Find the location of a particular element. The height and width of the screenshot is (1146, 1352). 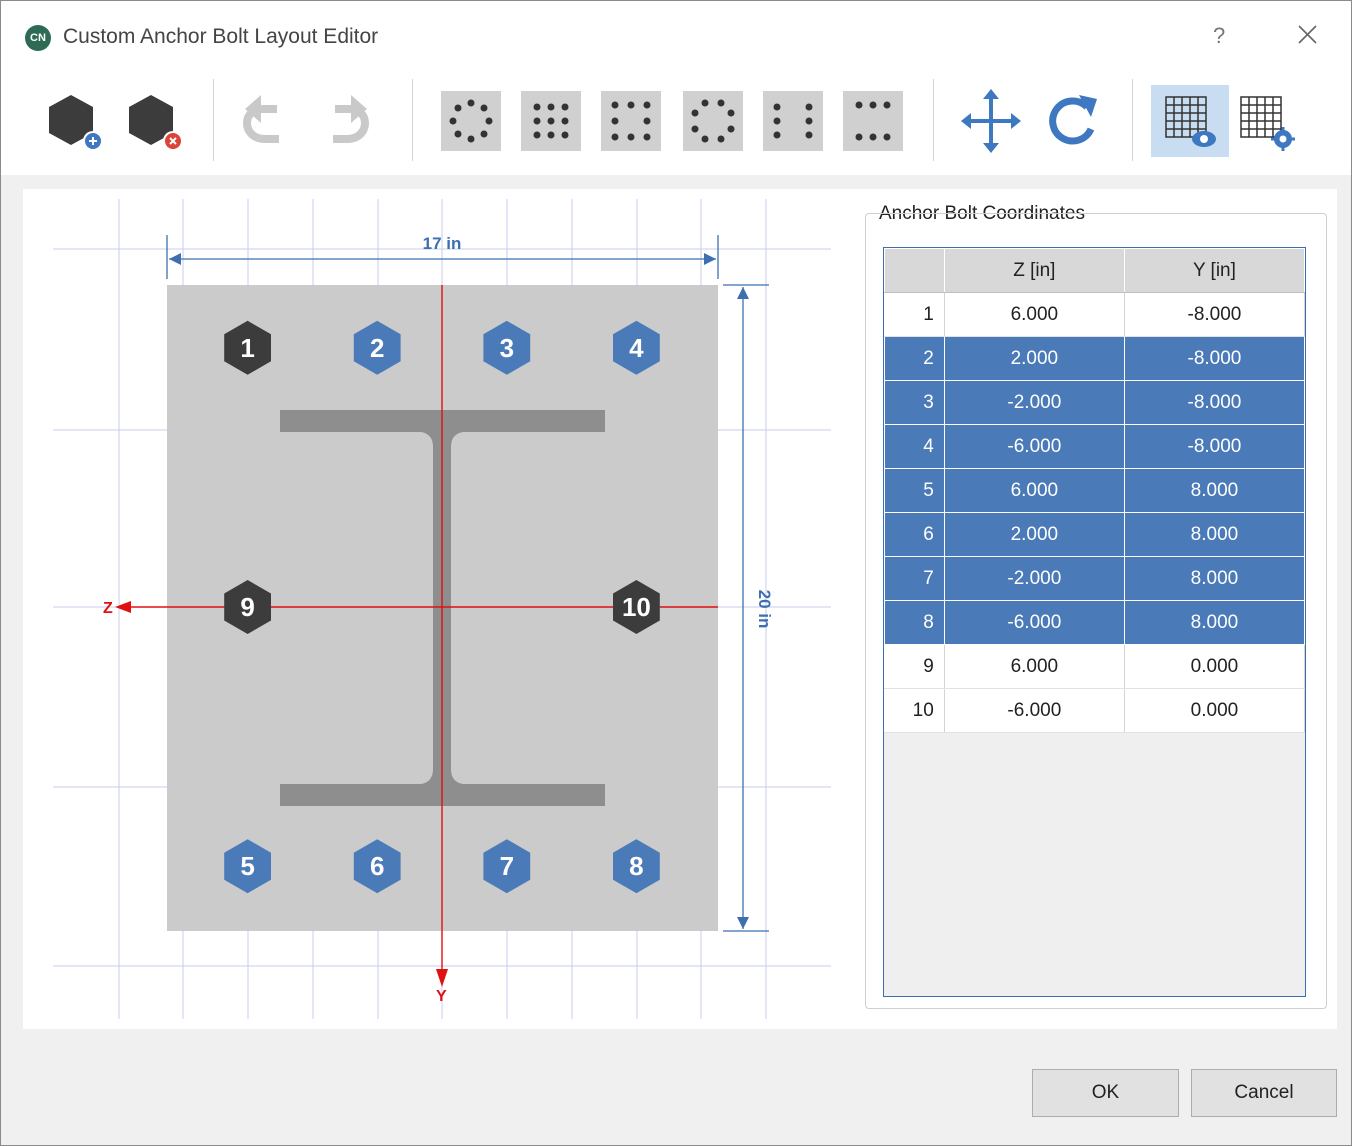

show-grid-button is located at coordinates (1190, 121).